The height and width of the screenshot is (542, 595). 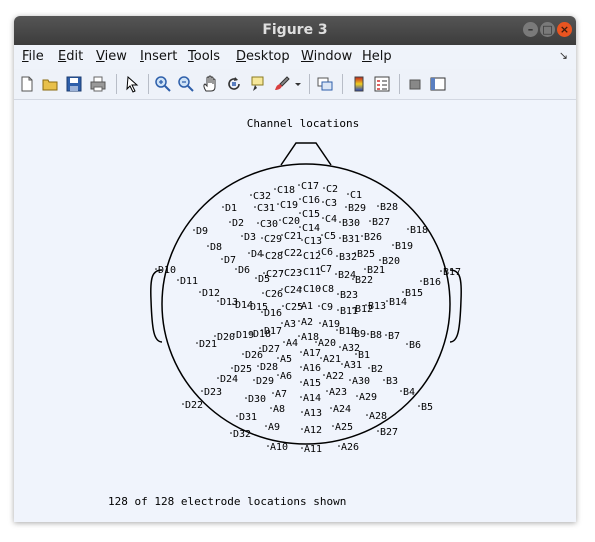 What do you see at coordinates (167, 270) in the screenshot?
I see `electrode-label-d10: D10` at bounding box center [167, 270].